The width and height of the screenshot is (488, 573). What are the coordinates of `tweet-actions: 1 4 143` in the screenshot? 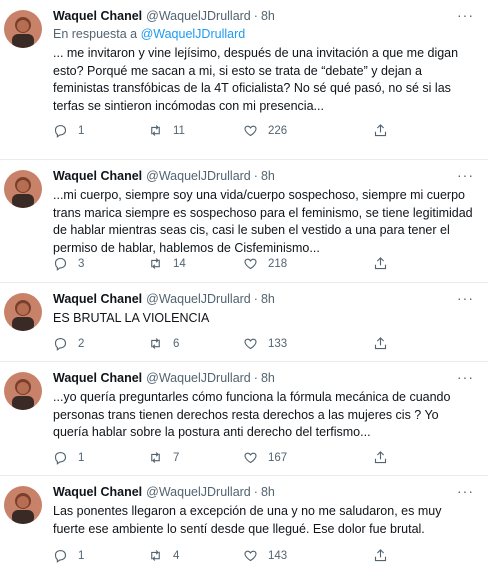 It's located at (233, 555).